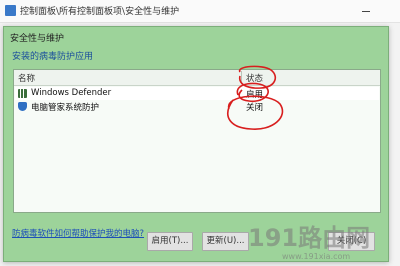 This screenshot has width=400, height=266. I want to click on list-item-name: Windows Defender, so click(71, 93).